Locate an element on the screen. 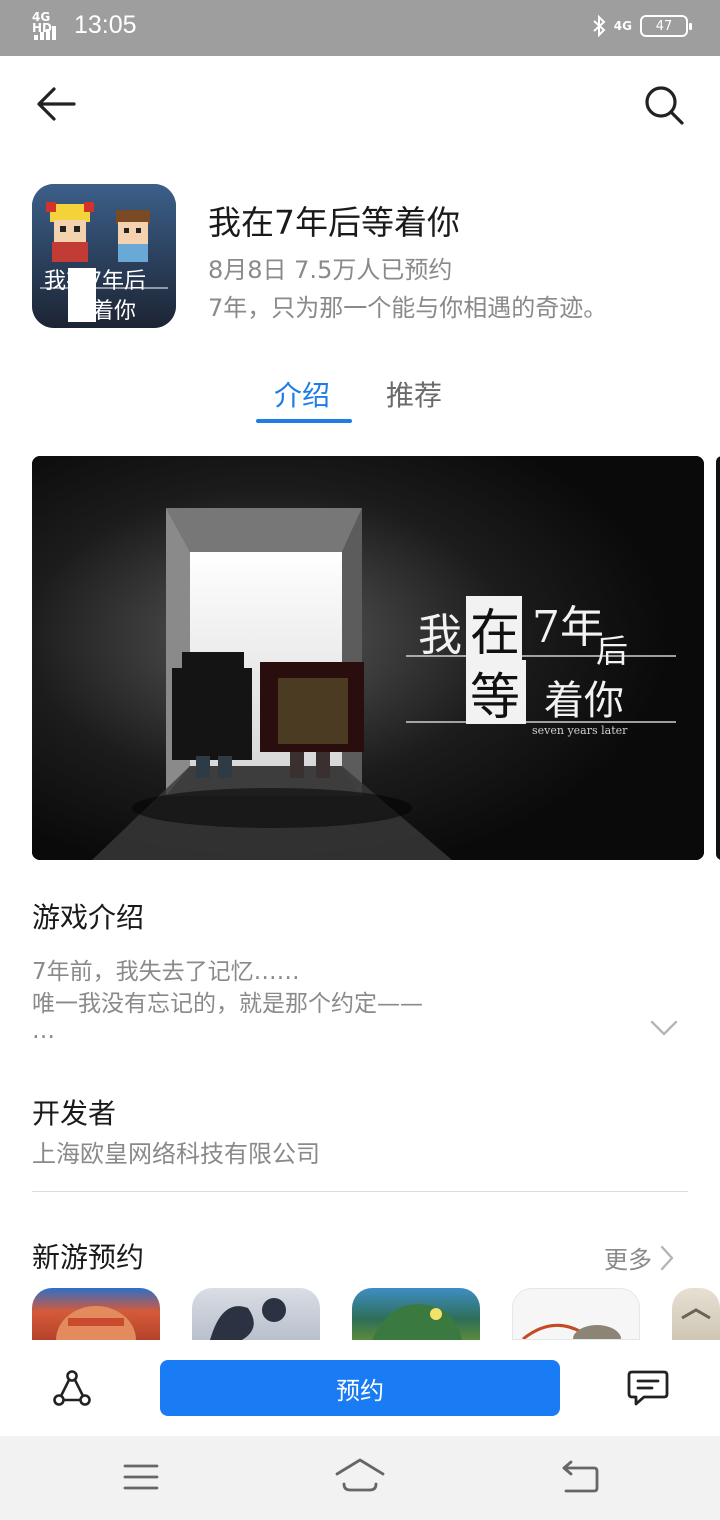 This screenshot has height=1520, width=720. developer-name: 上海欧皇网络科技有限公司 is located at coordinates (176, 1151).